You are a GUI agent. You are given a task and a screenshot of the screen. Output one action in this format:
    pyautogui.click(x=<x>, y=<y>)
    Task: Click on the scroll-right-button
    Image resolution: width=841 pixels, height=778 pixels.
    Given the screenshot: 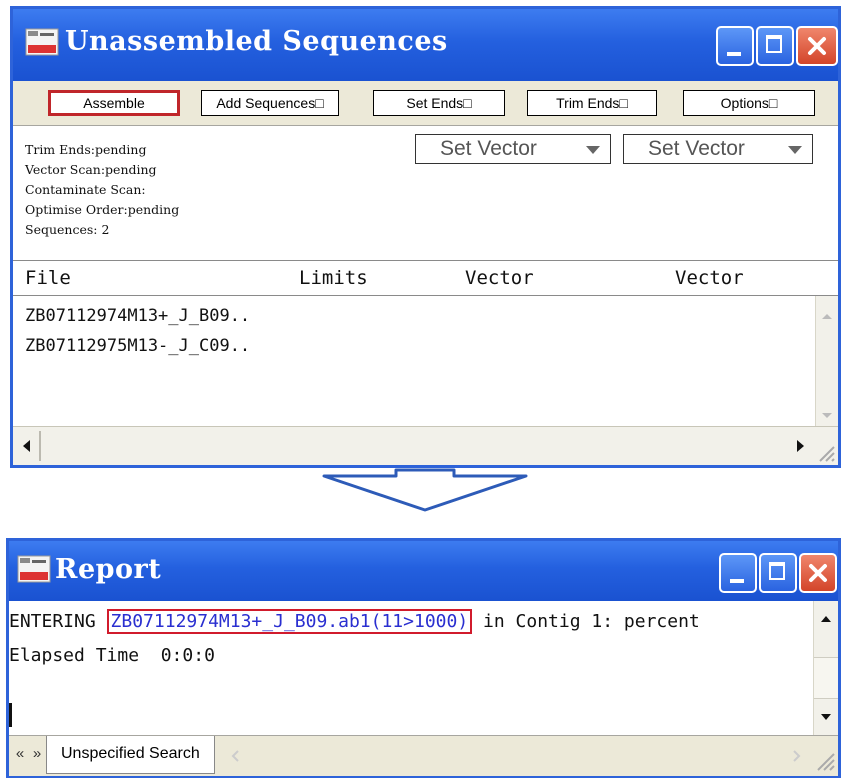 What is the action you would take?
    pyautogui.click(x=800, y=446)
    